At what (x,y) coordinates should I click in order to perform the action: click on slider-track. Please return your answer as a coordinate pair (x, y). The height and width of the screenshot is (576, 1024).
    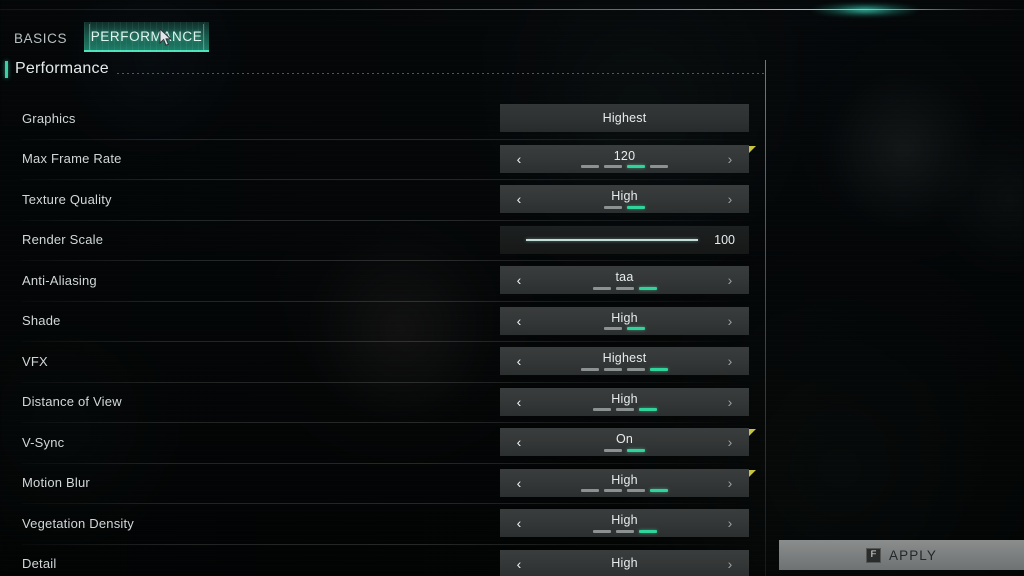
    Looking at the image, I should click on (612, 239).